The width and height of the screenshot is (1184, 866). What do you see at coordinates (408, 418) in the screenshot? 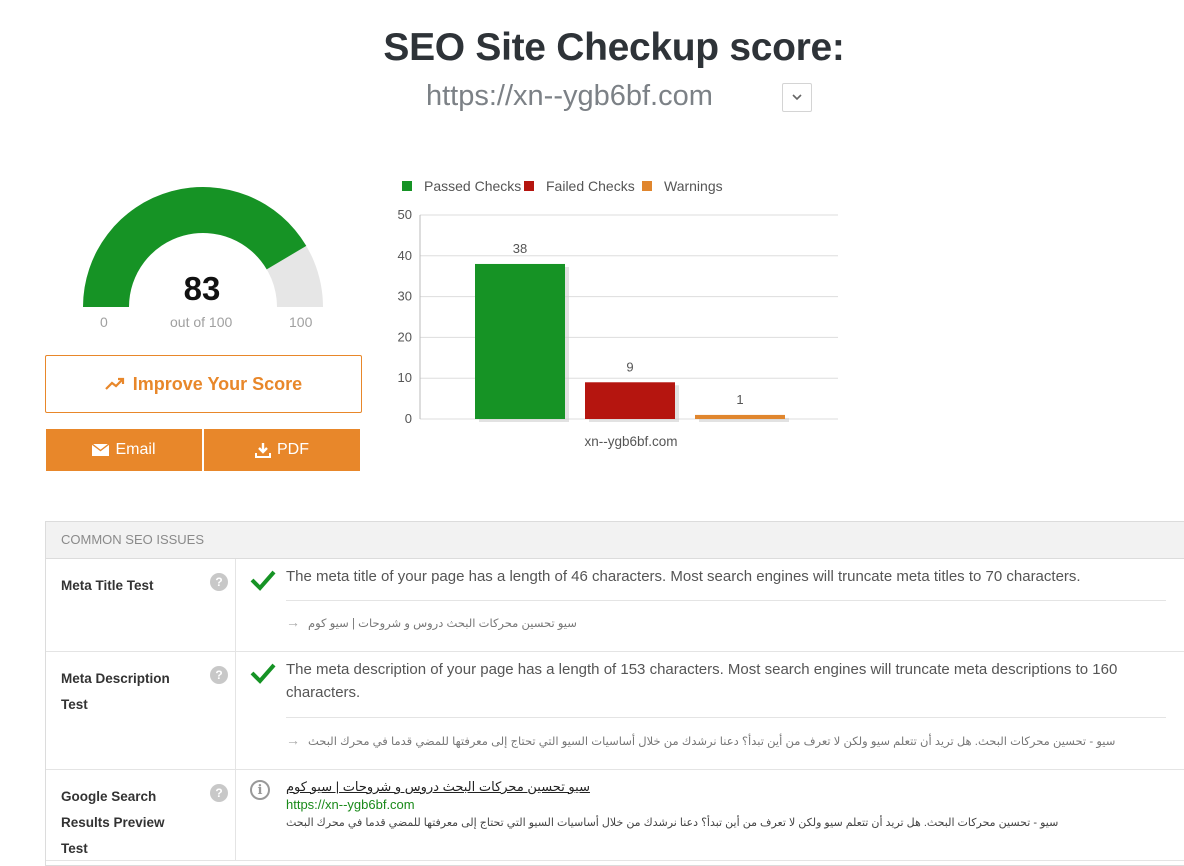
I see `y-tick-label: 0` at bounding box center [408, 418].